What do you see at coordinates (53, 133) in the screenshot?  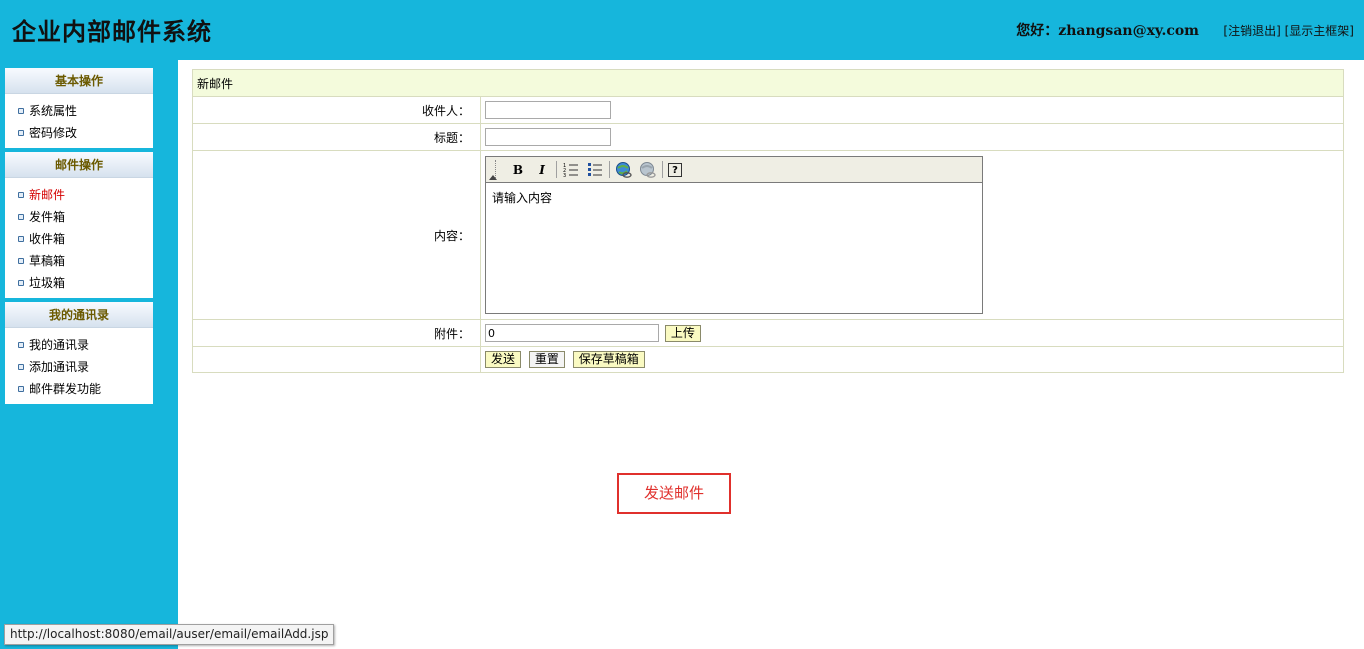 I see `sidebar-item-label: 密码修改` at bounding box center [53, 133].